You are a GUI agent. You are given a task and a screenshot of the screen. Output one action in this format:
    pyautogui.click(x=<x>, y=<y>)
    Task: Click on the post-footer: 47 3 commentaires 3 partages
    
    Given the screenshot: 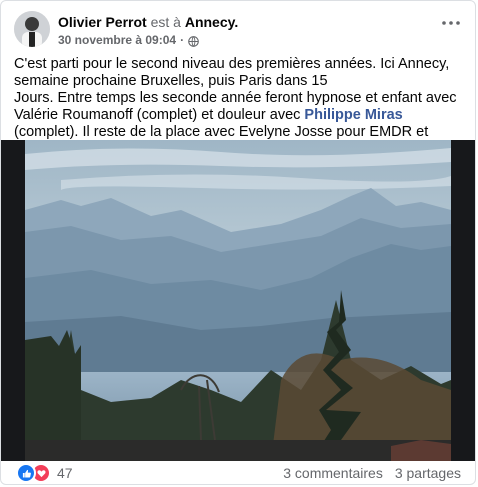 What is the action you would take?
    pyautogui.click(x=238, y=473)
    